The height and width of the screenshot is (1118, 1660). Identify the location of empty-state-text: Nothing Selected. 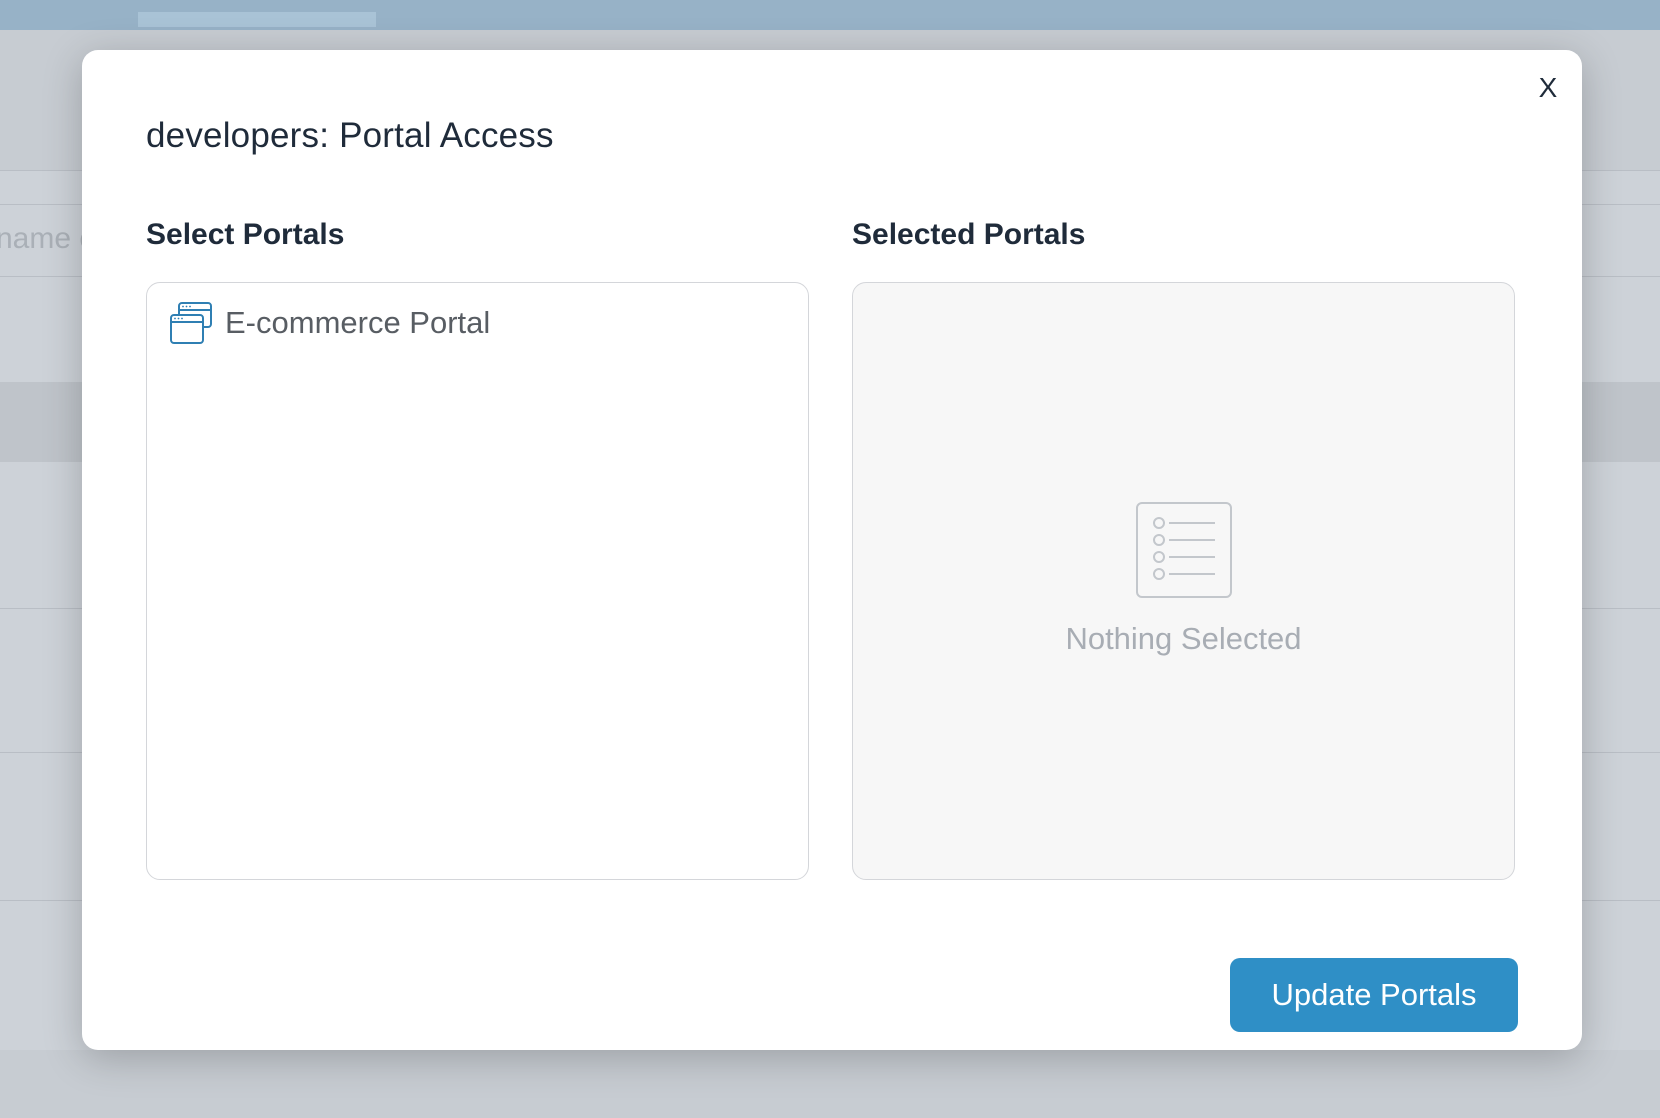
(1183, 638).